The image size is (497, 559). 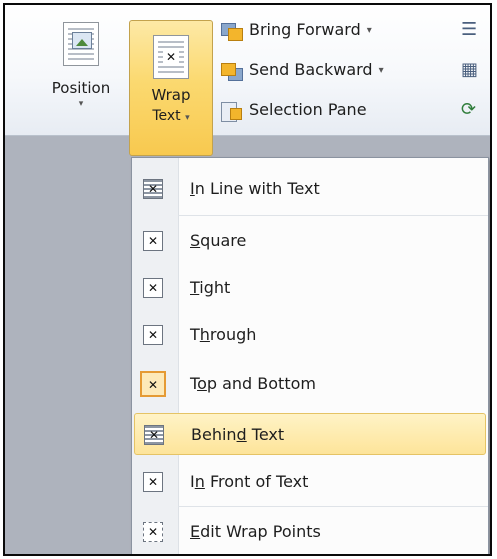 What do you see at coordinates (469, 69) in the screenshot?
I see `group-icon: ▦` at bounding box center [469, 69].